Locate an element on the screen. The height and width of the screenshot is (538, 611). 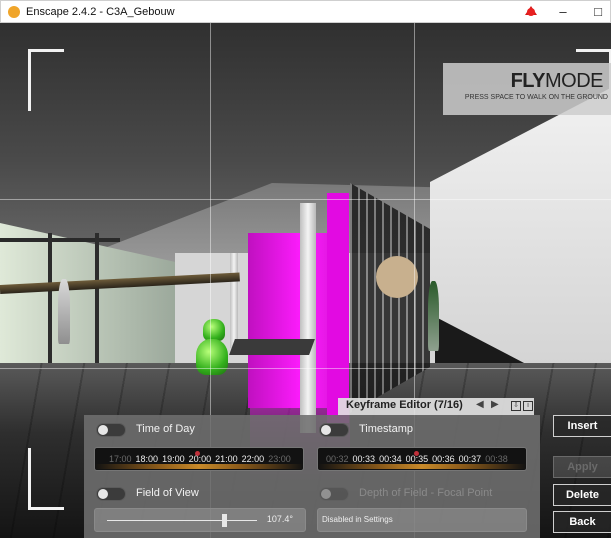
table is located at coordinates (272, 347).